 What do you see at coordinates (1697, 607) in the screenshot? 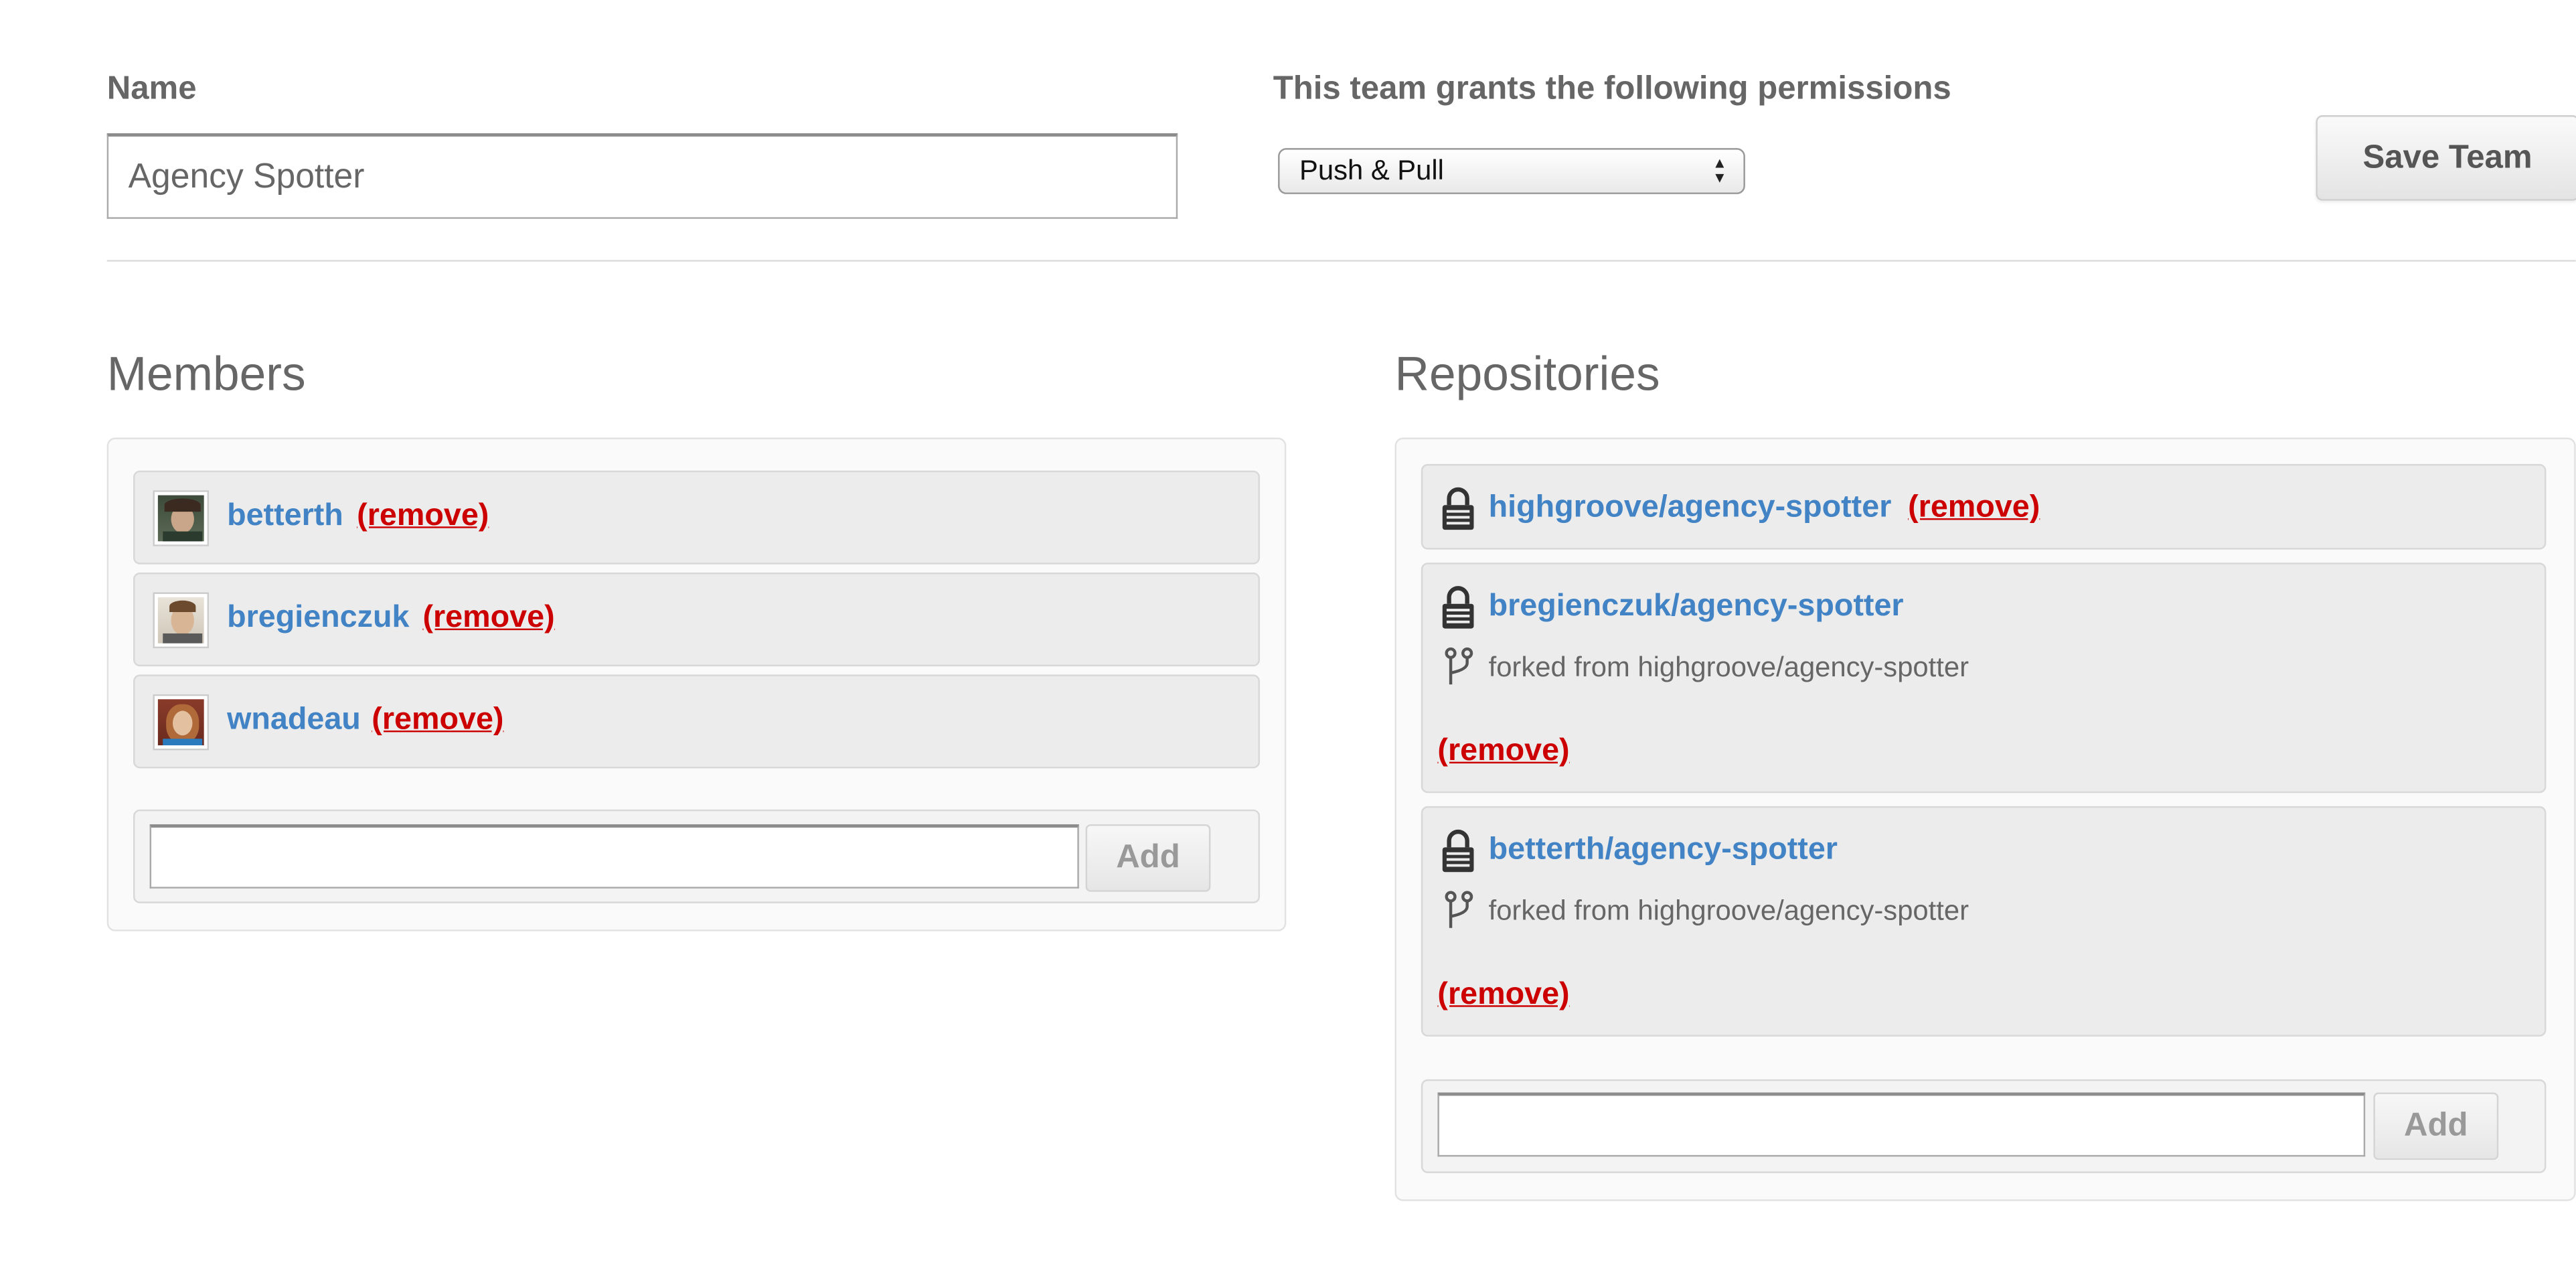
I see `repository-link: bregienczuk/agency-spotter` at bounding box center [1697, 607].